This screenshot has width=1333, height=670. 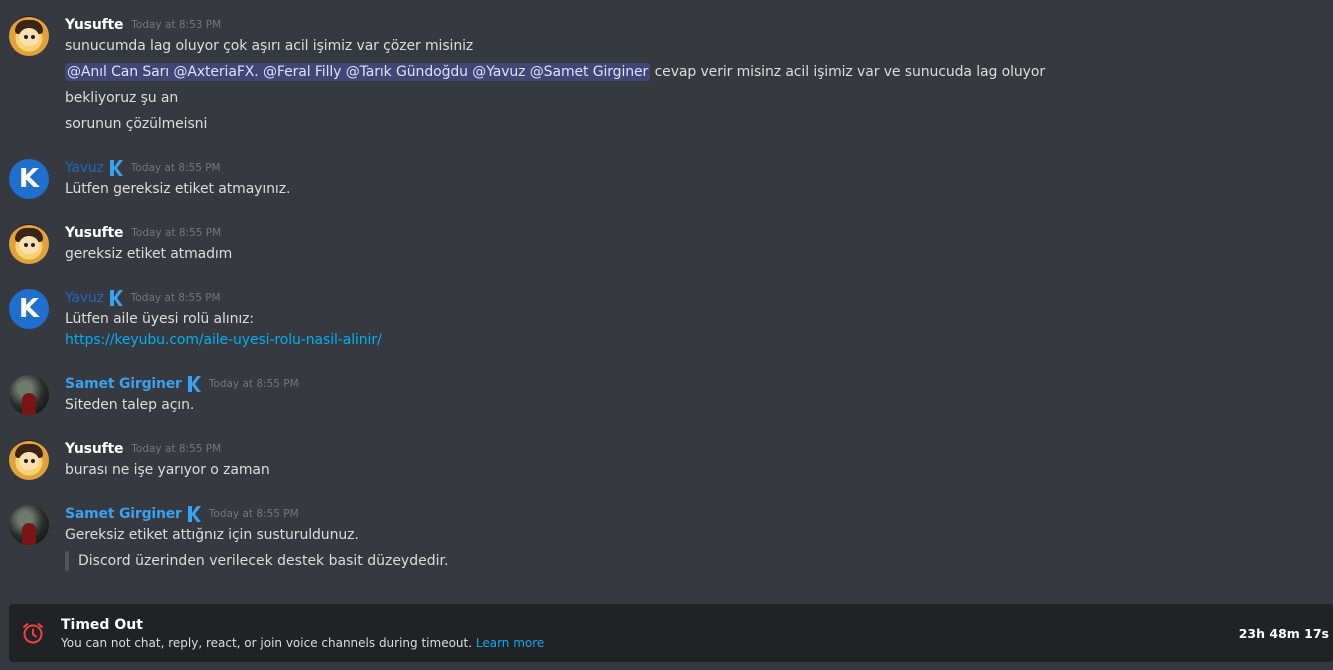 I want to click on user-mention: @Feral Filly, so click(x=302, y=72).